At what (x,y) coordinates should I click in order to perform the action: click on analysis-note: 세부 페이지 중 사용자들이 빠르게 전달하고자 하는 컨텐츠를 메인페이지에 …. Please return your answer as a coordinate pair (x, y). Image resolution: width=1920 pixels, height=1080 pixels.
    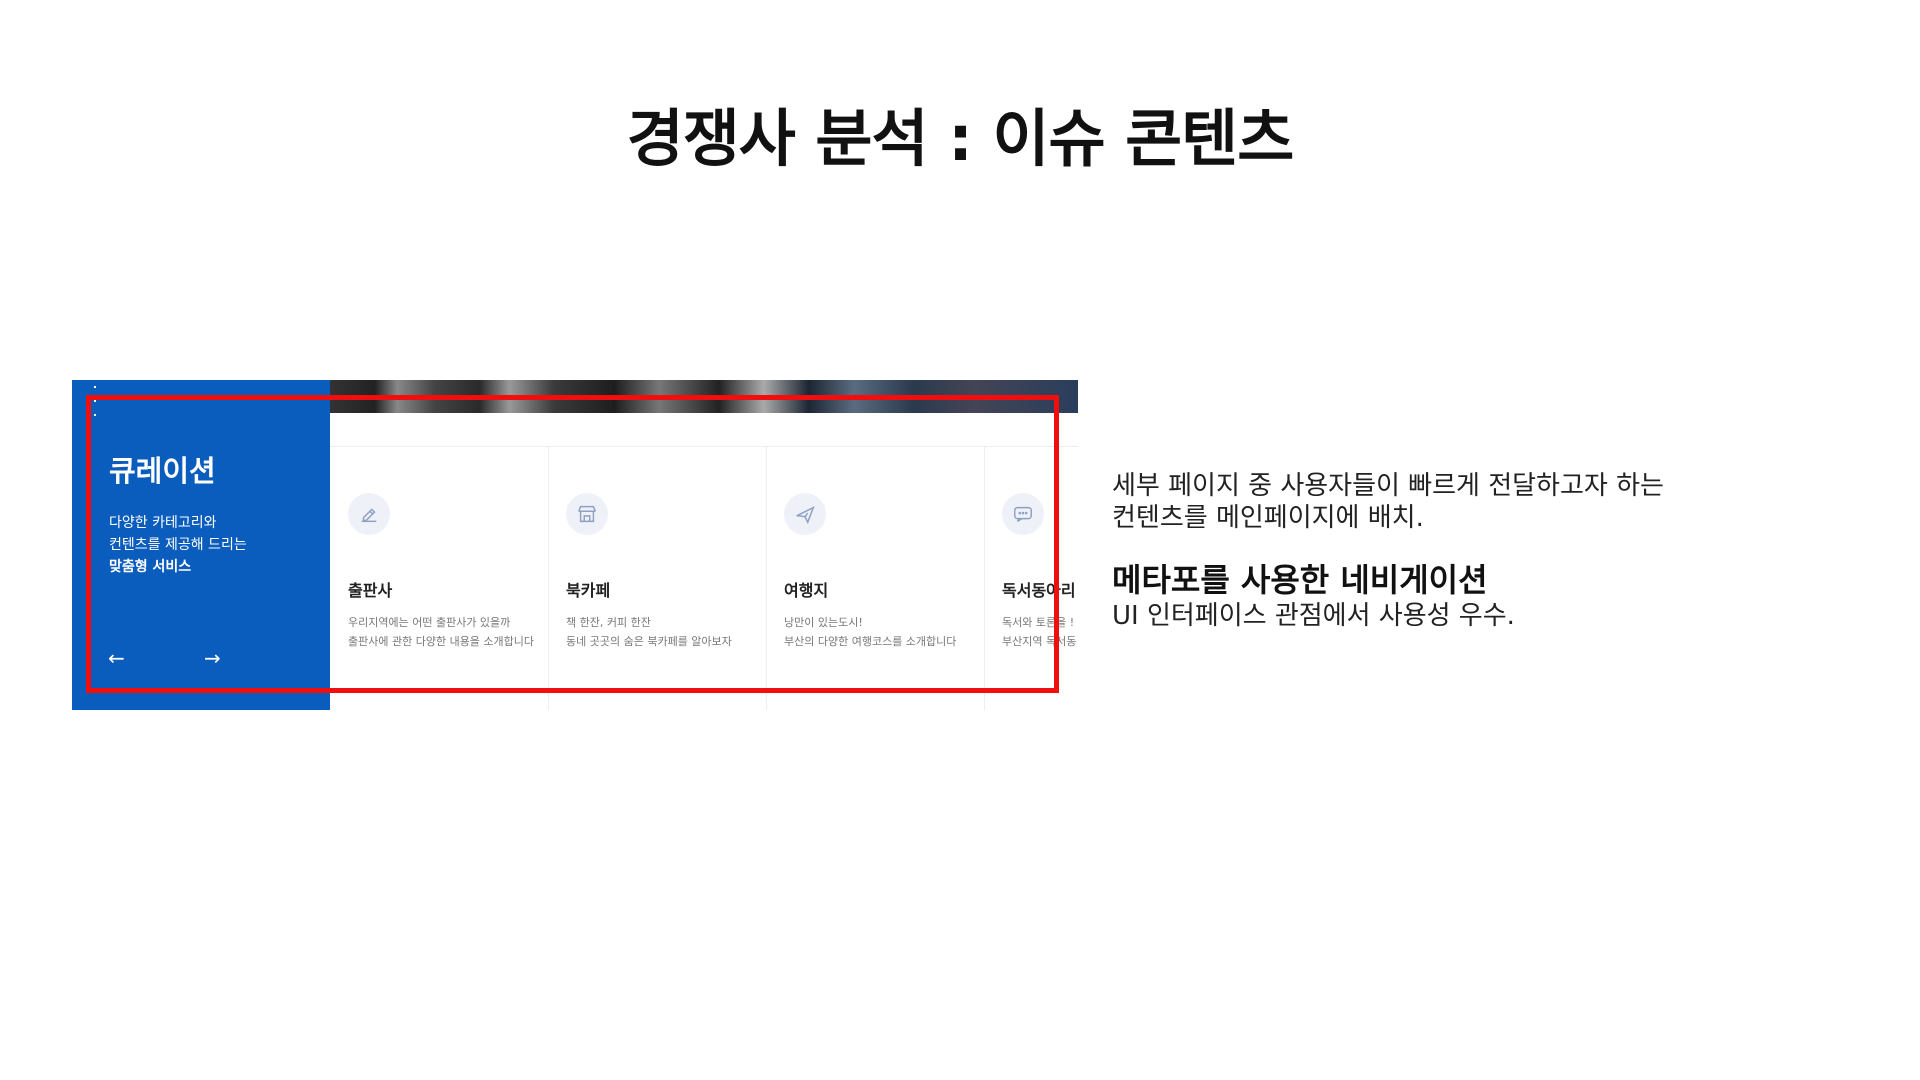
    Looking at the image, I should click on (1462, 551).